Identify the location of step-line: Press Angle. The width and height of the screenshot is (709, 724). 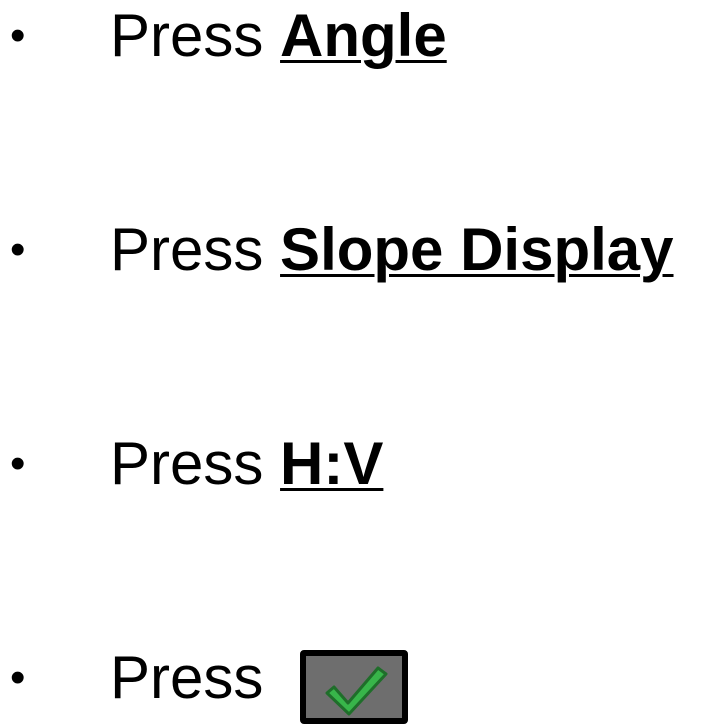
(278, 38).